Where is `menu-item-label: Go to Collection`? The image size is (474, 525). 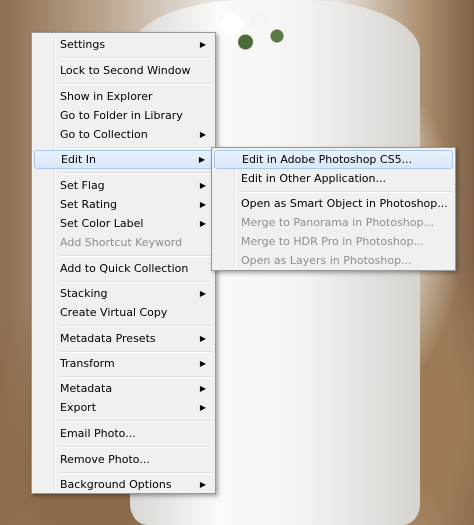
menu-item-label: Go to Collection is located at coordinates (104, 134).